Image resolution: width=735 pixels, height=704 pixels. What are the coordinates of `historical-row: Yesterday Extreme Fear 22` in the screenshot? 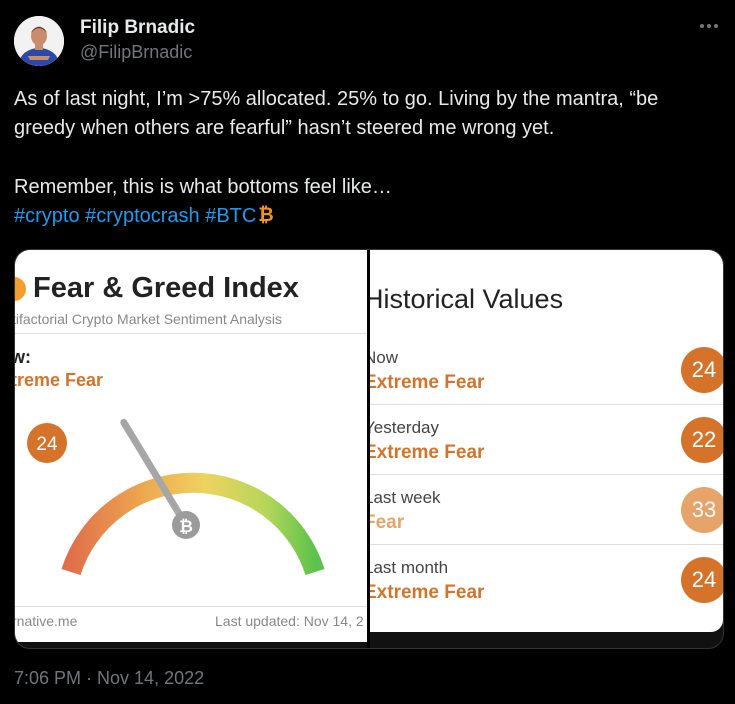 It's located at (546, 439).